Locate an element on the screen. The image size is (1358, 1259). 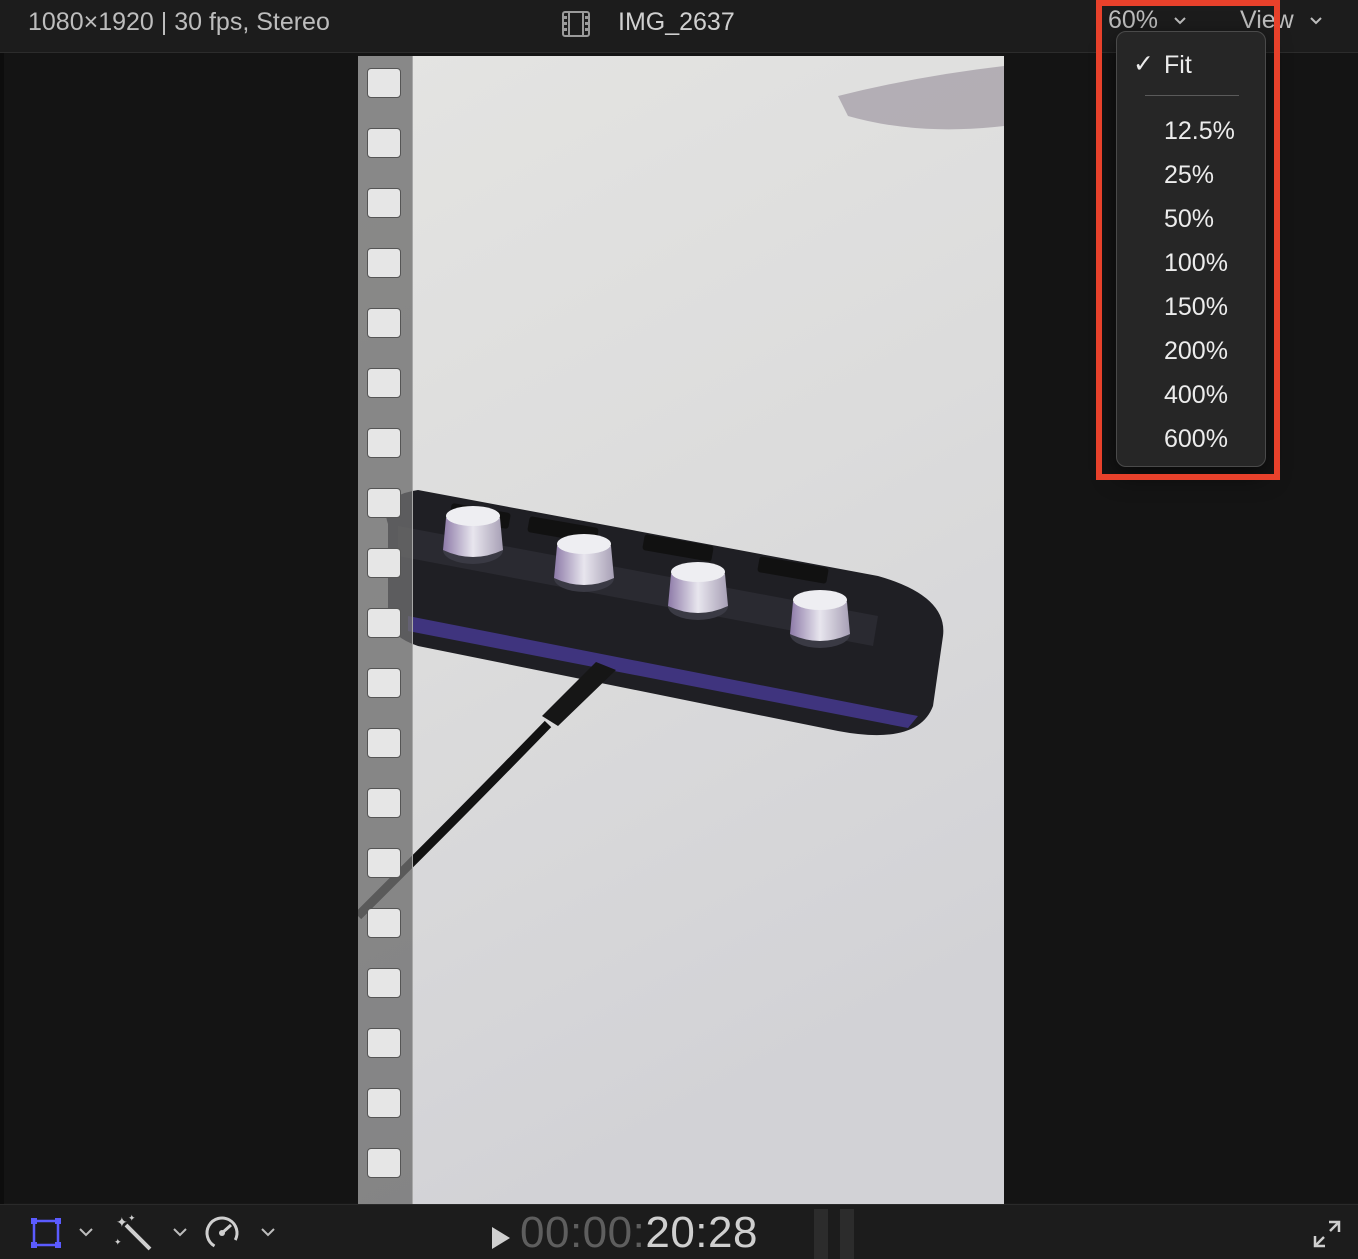
zoom-option-label: 25% is located at coordinates (1189, 175).